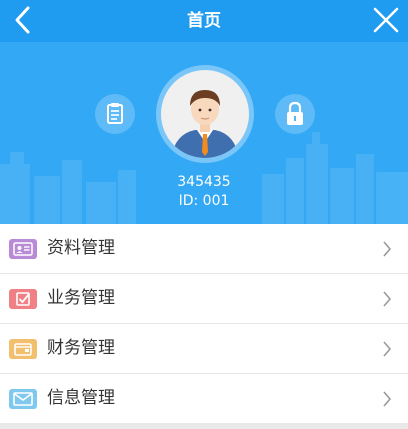 This screenshot has width=408, height=429. Describe the element at coordinates (81, 398) in the screenshot. I see `menu-item-label: 信息管理` at that location.